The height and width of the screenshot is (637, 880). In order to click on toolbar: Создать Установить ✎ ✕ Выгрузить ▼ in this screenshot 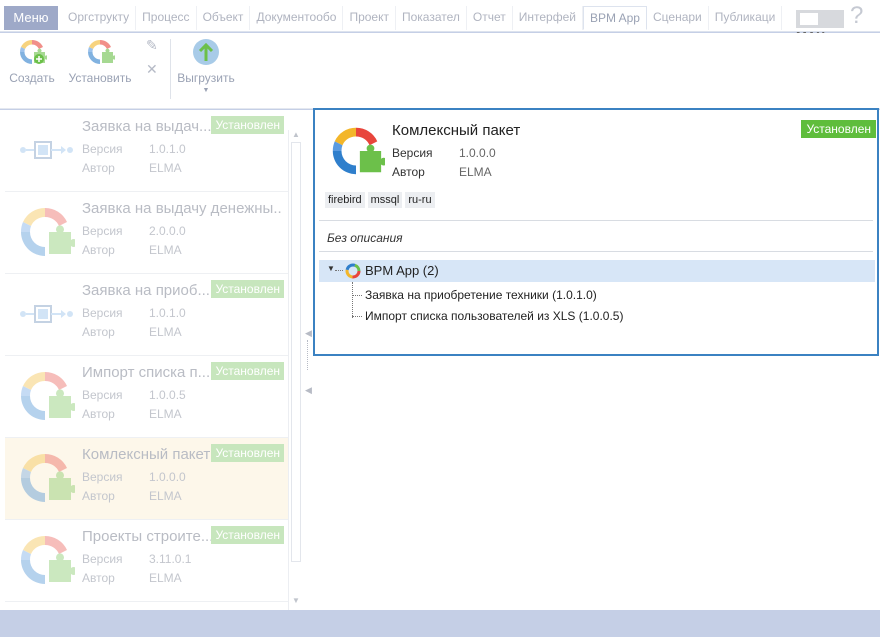, I will do `click(440, 71)`.